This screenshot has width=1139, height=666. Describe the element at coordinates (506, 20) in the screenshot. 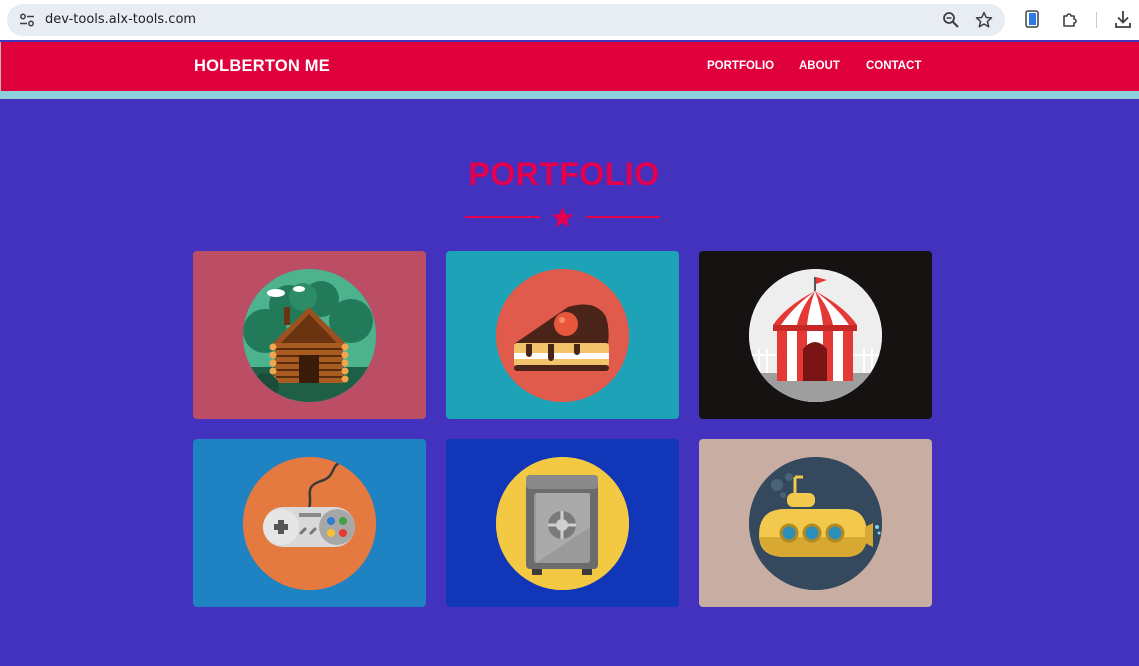

I see `address-bar: dev-tools.alx-tools.com` at that location.